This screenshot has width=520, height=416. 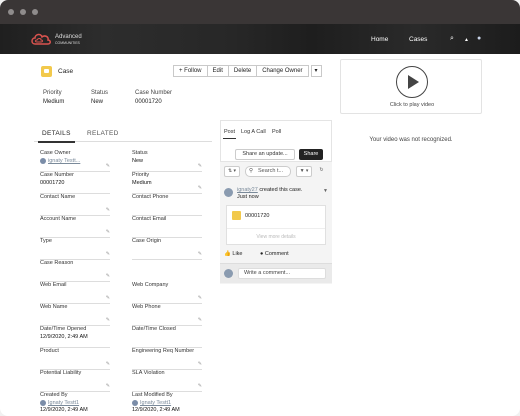 I want to click on record-tabs: DETAILS RELATED, so click(x=123, y=135).